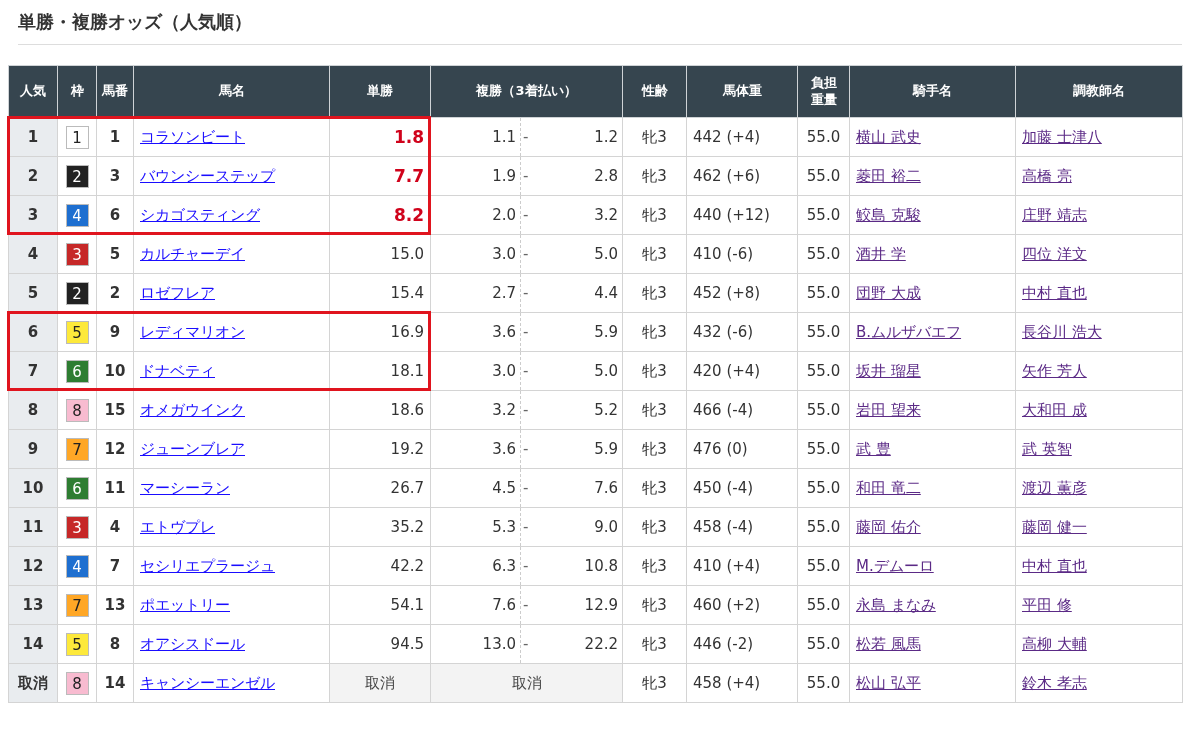  What do you see at coordinates (888, 643) in the screenshot?
I see `jockey-link: 松若 風馬` at bounding box center [888, 643].